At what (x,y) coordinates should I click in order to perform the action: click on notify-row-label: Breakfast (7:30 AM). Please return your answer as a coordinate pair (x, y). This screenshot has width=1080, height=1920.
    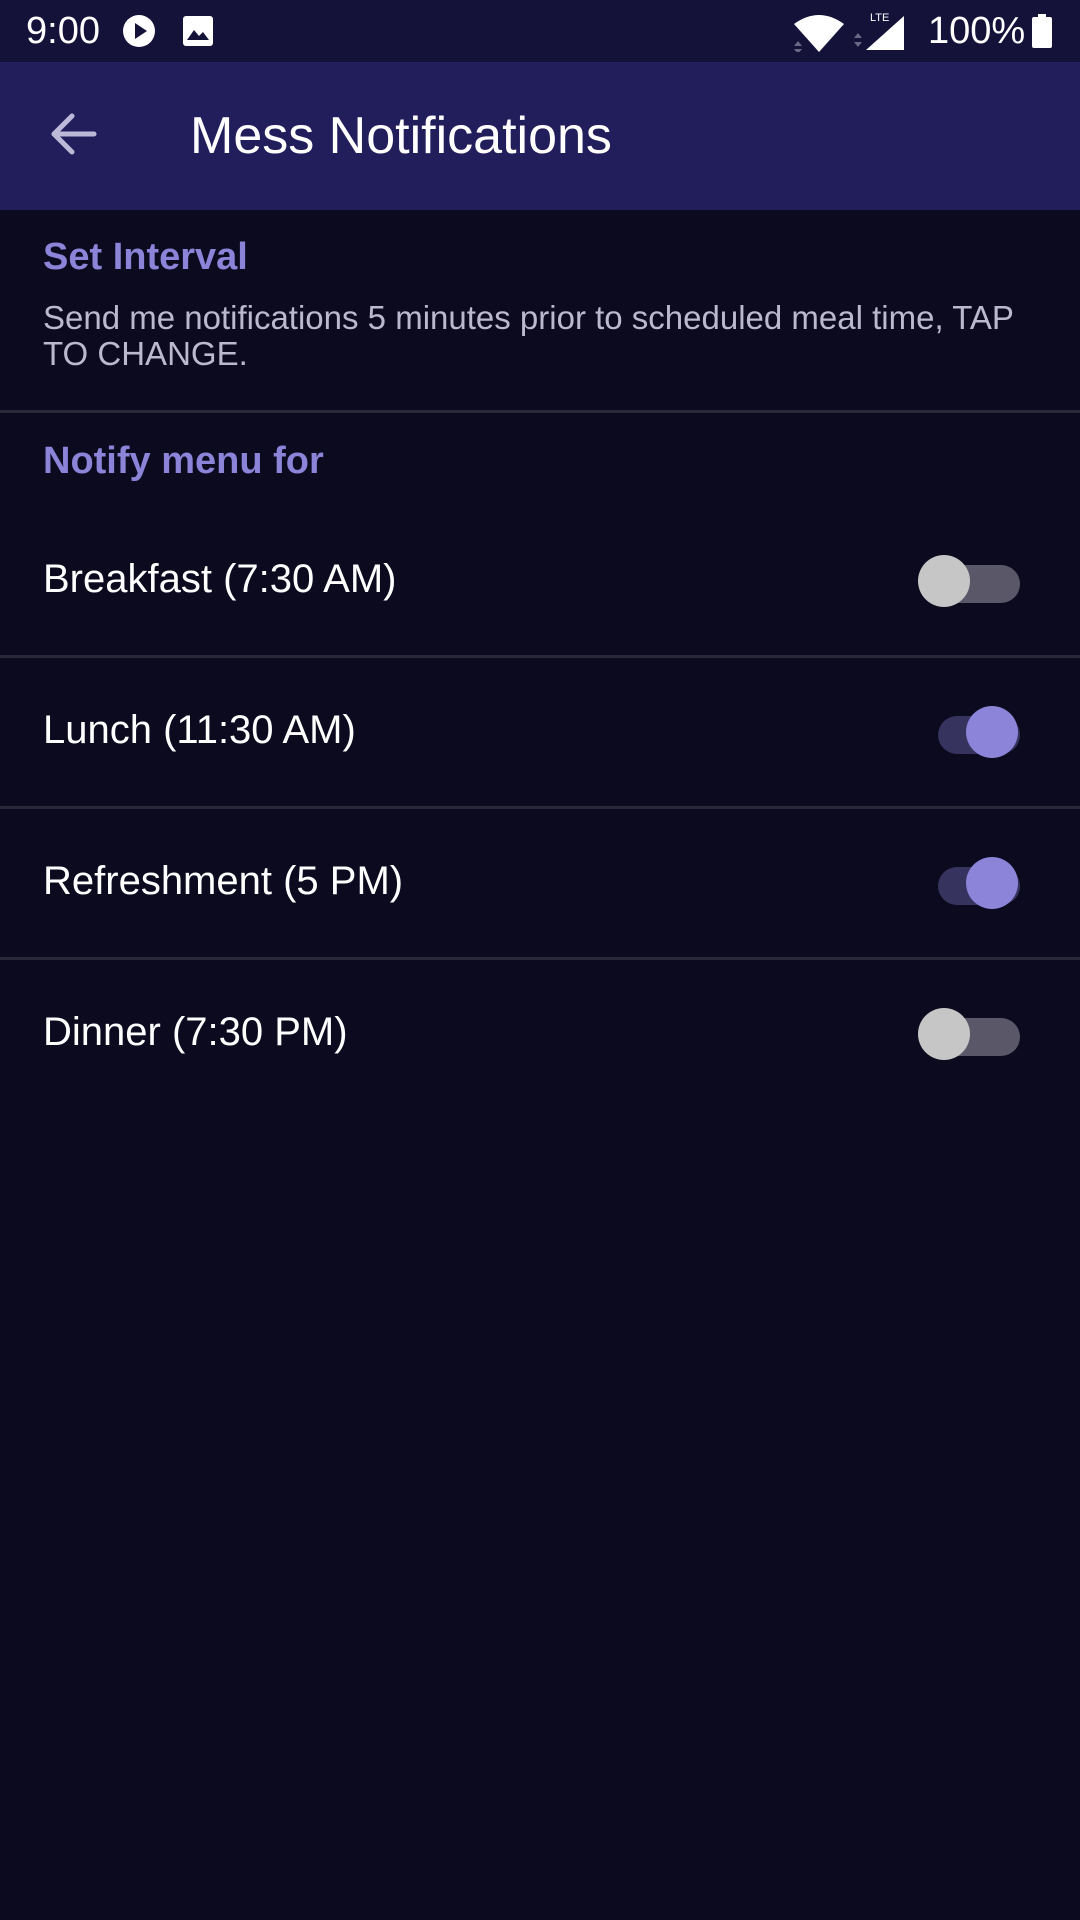
    Looking at the image, I should click on (220, 579).